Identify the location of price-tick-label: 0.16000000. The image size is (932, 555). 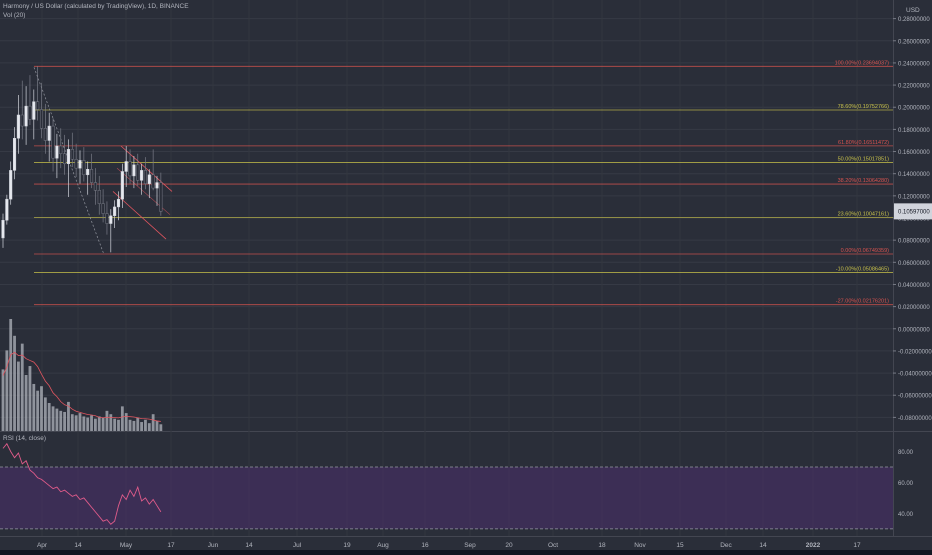
(914, 153).